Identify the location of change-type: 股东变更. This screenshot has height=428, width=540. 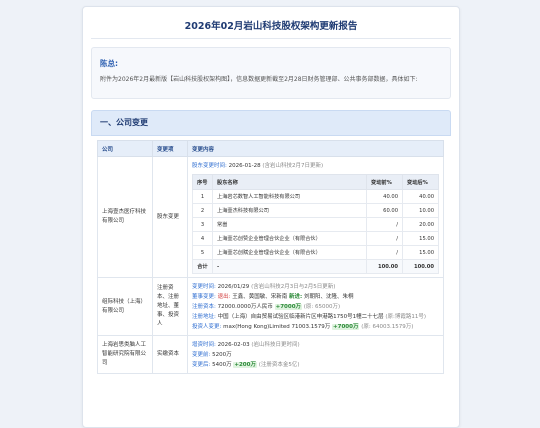
(170, 217).